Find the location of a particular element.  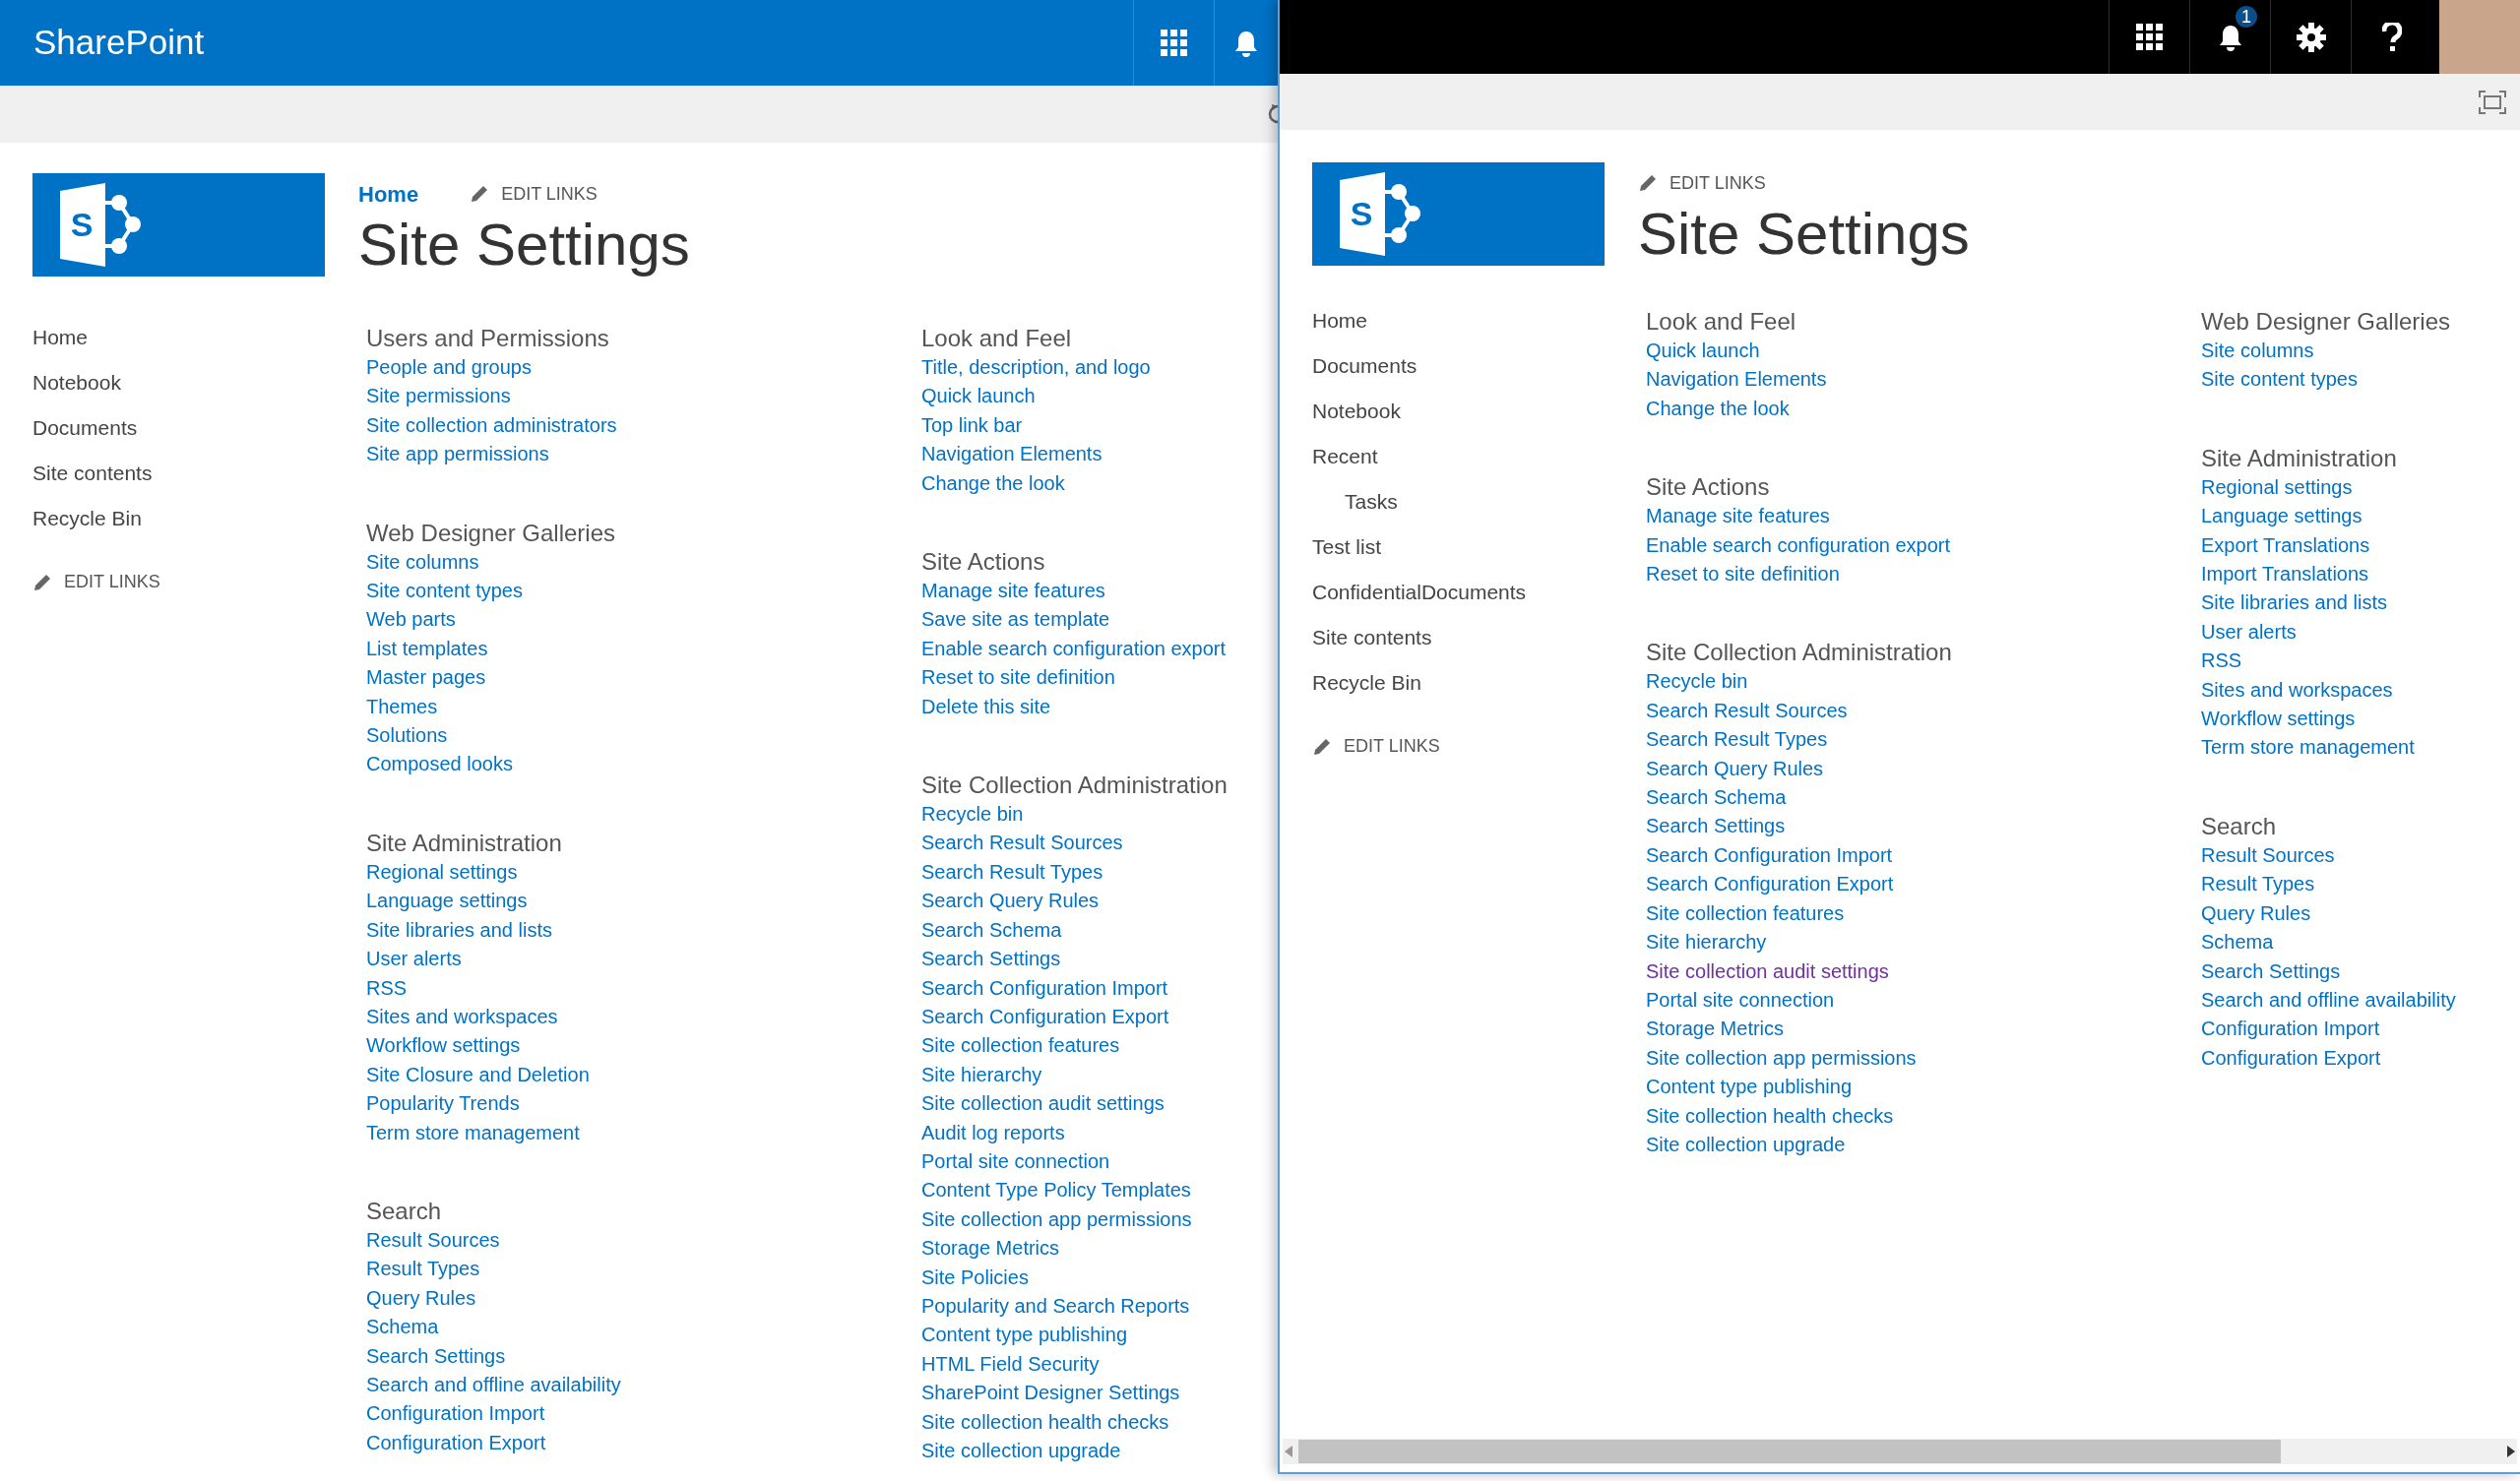

horizontal-scrollbar is located at coordinates (1900, 1451).